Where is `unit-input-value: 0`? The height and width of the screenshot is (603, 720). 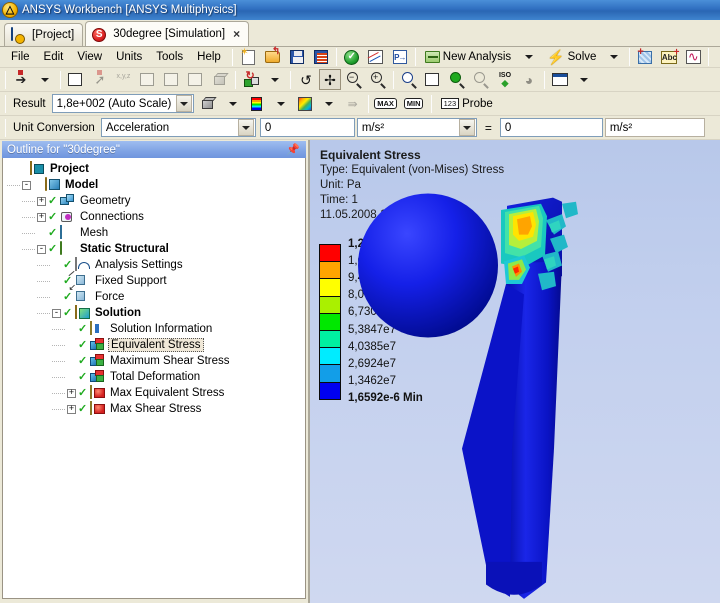
unit-input-value: 0 is located at coordinates (307, 127).